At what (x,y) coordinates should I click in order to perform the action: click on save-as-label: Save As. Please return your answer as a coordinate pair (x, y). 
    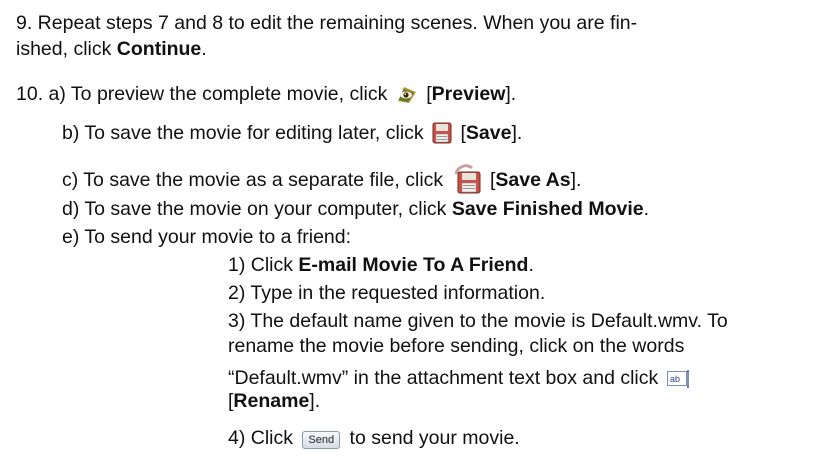
    Looking at the image, I should click on (533, 180).